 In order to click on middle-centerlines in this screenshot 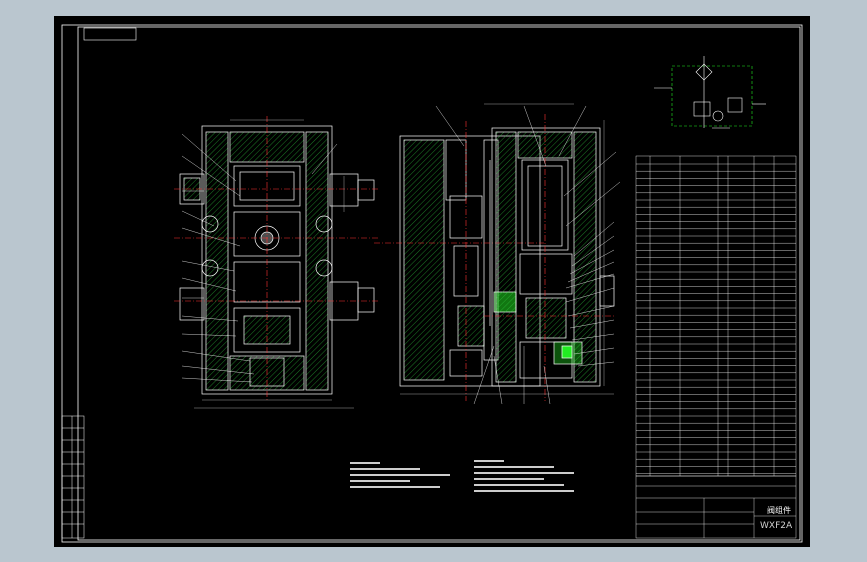, I will do `click(459, 261)`.